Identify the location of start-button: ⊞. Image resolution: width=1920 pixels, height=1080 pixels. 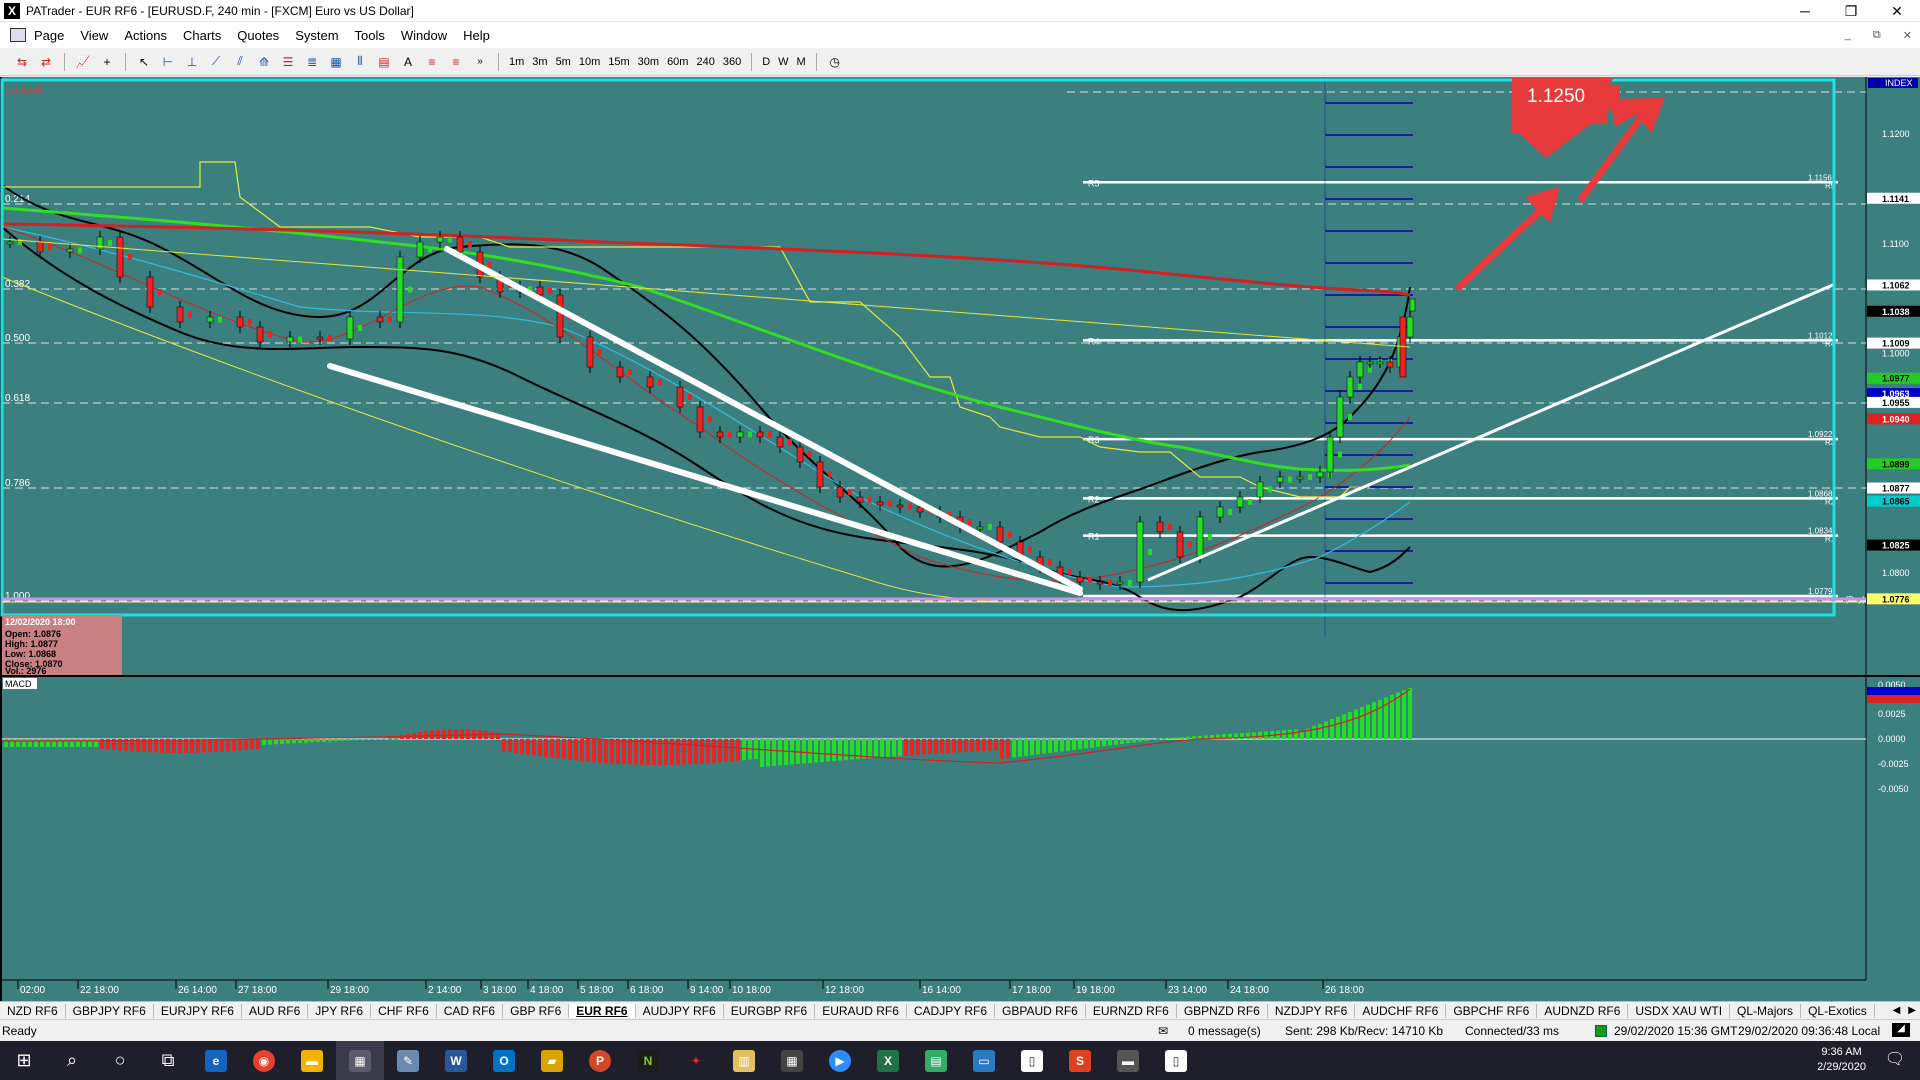
(24, 1060).